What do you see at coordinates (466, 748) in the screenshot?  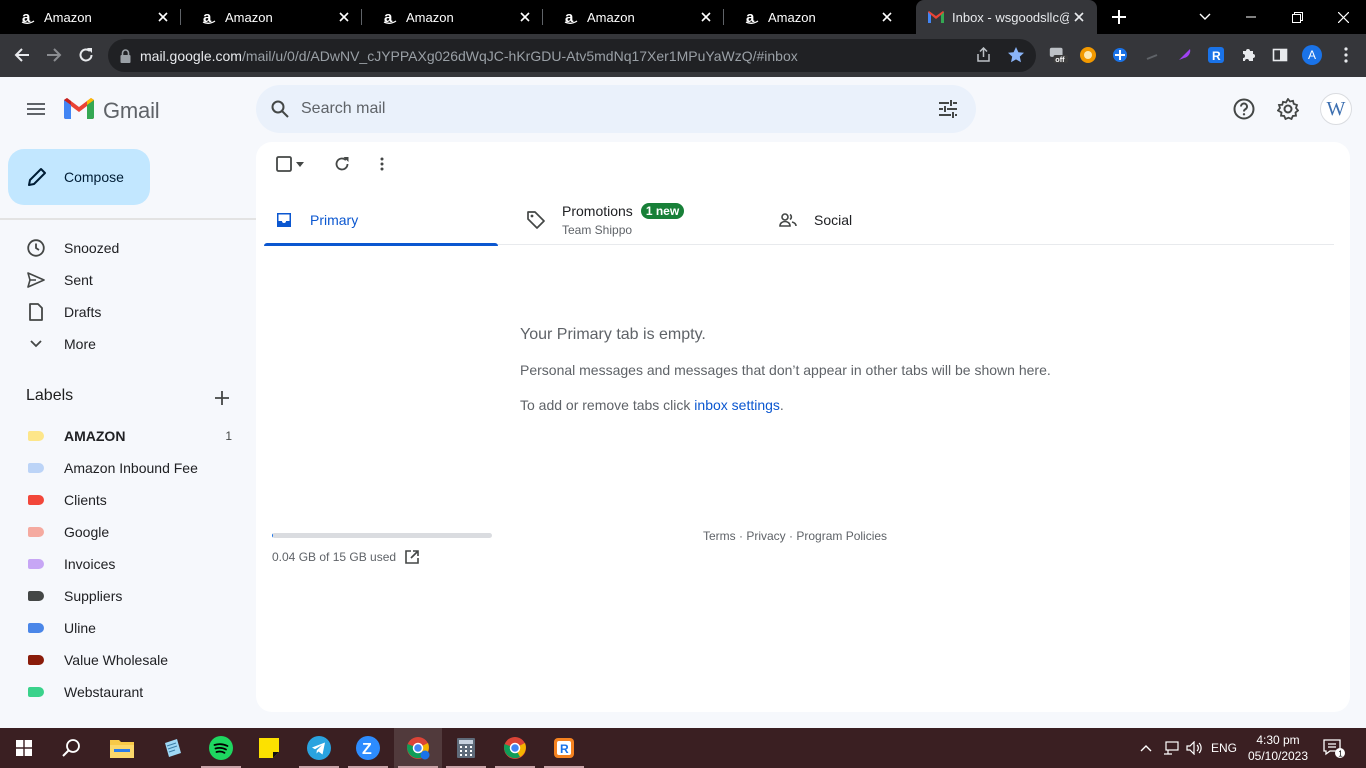 I see `calculator-icon` at bounding box center [466, 748].